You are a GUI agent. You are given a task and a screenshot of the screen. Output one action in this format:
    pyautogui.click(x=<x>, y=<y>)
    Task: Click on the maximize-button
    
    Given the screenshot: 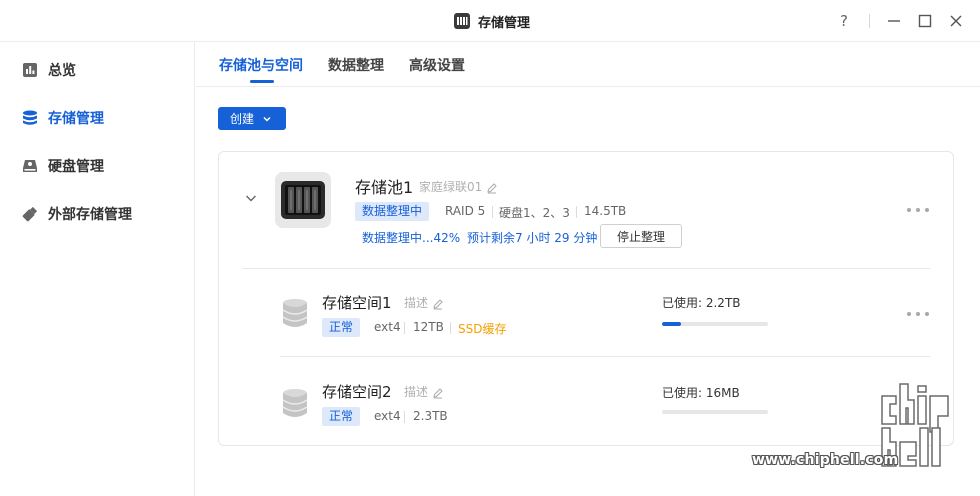 What is the action you would take?
    pyautogui.click(x=925, y=21)
    